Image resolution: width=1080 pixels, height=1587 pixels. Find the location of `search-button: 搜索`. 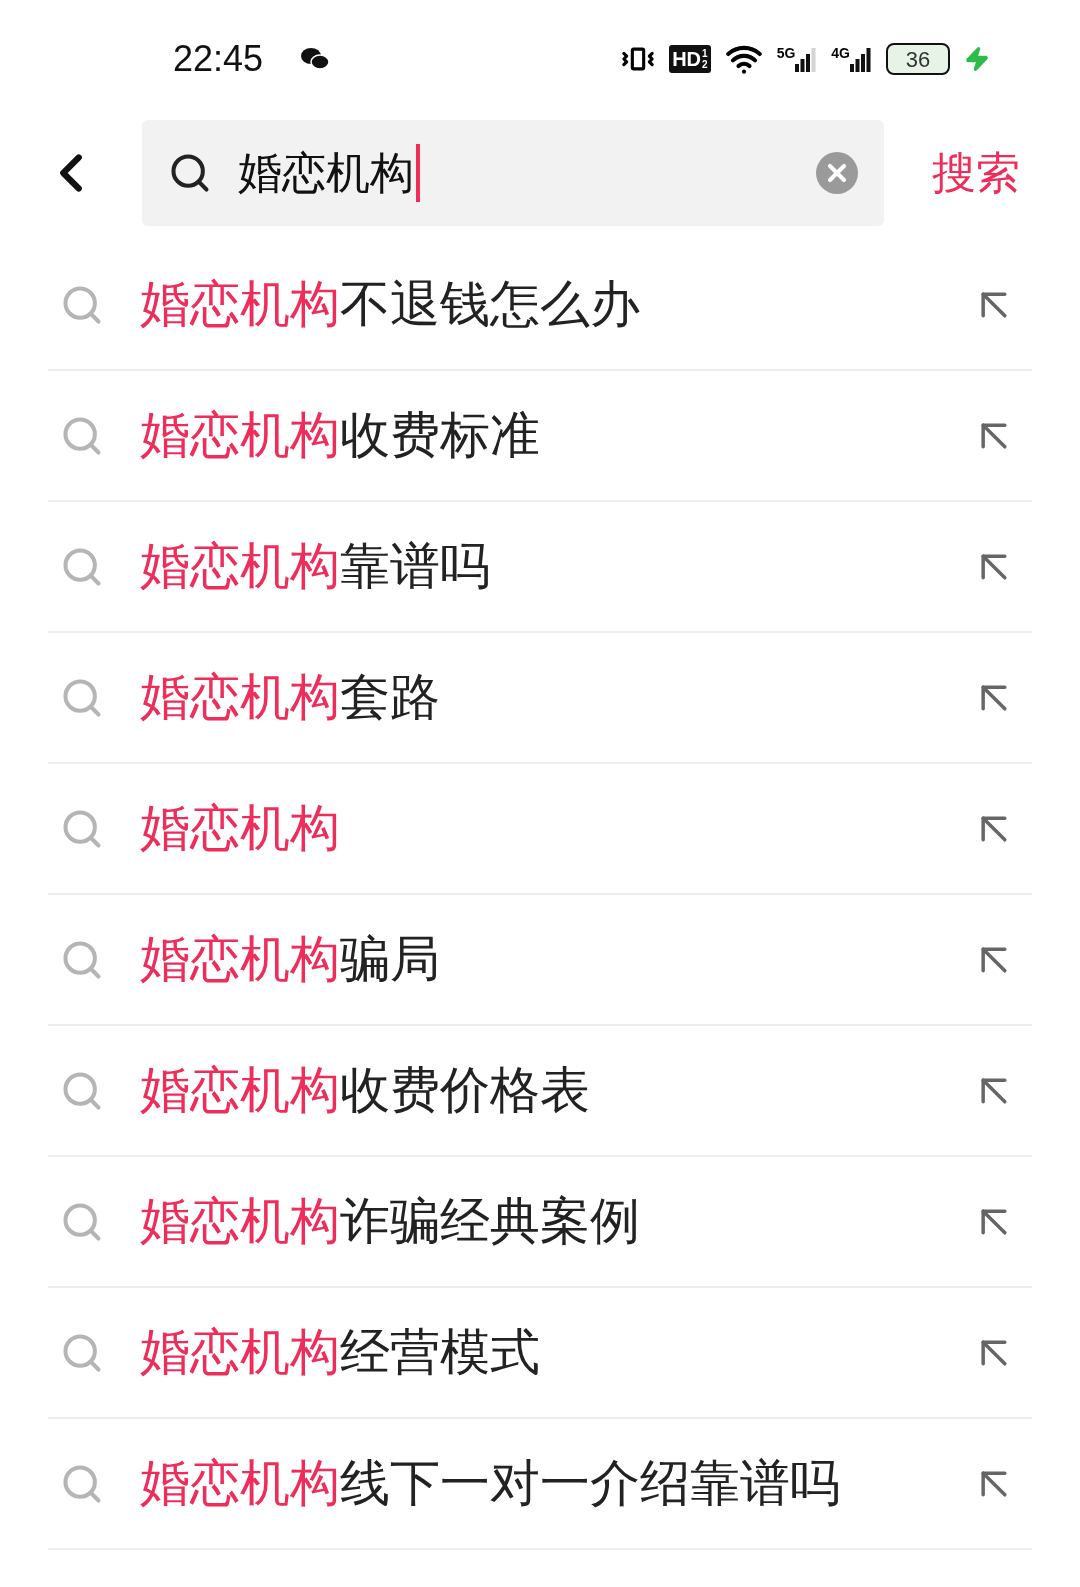

search-button: 搜索 is located at coordinates (976, 173).